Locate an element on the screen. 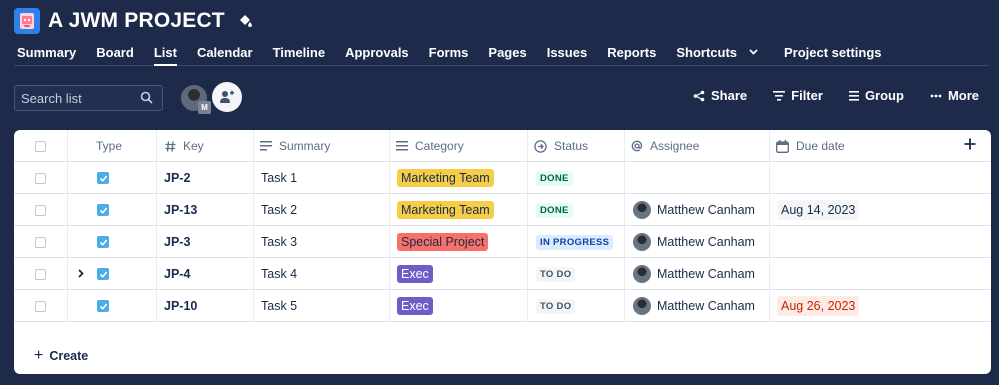 The image size is (999, 385). column-header-key: Key is located at coordinates (205, 146).